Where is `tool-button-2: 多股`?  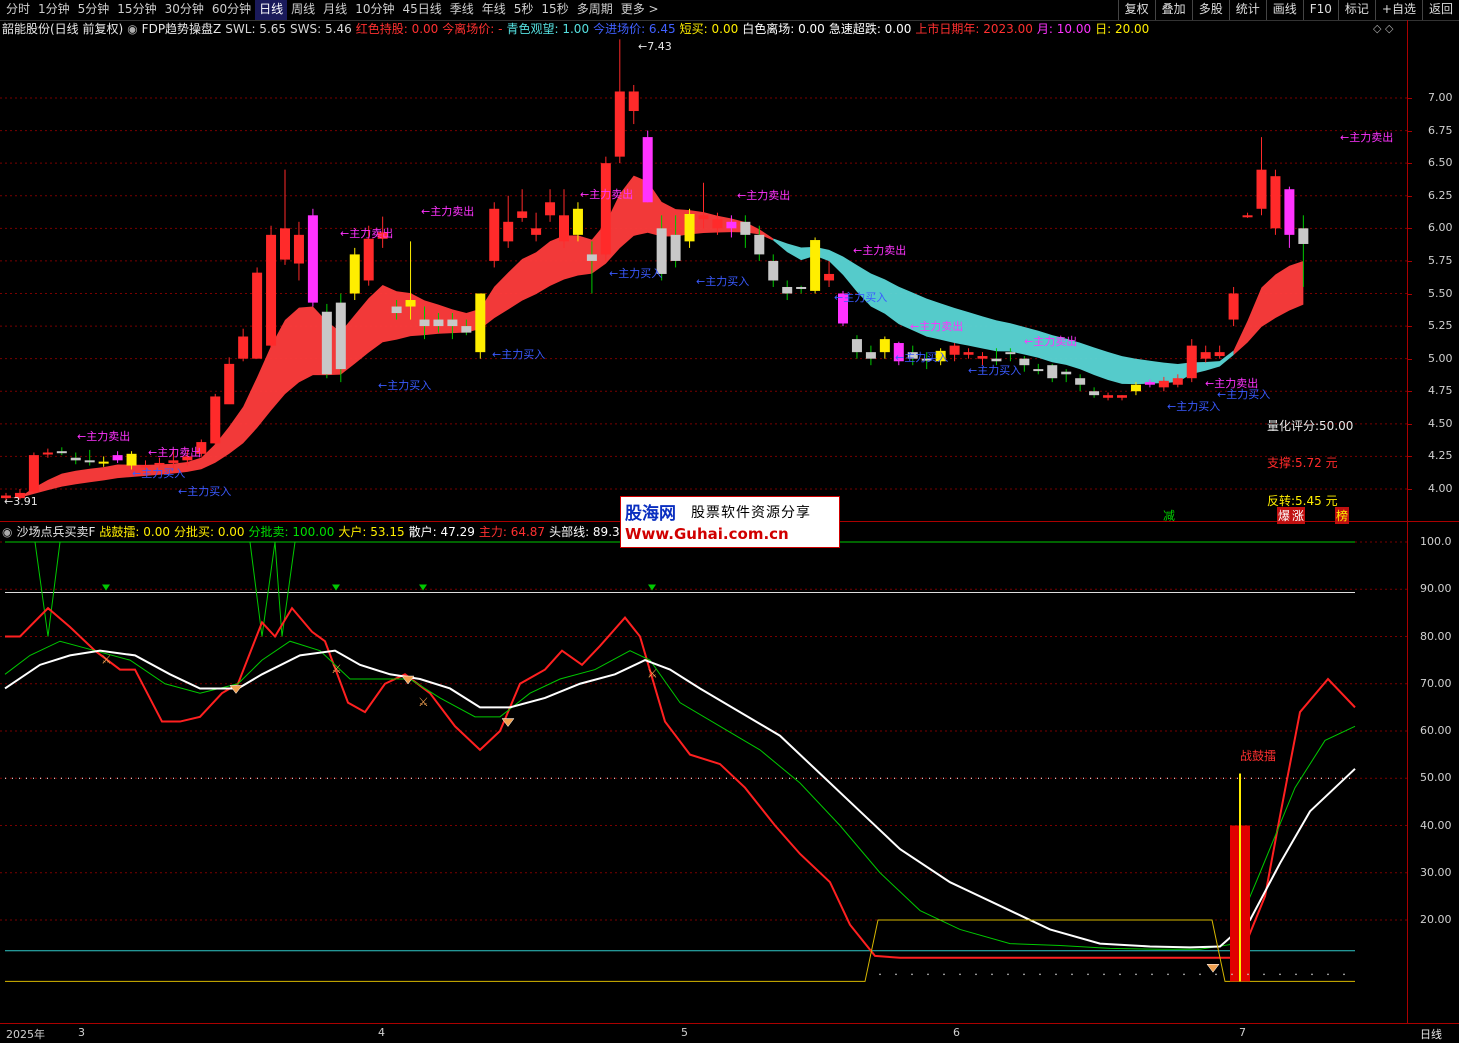 tool-button-2: 多股 is located at coordinates (1210, 10).